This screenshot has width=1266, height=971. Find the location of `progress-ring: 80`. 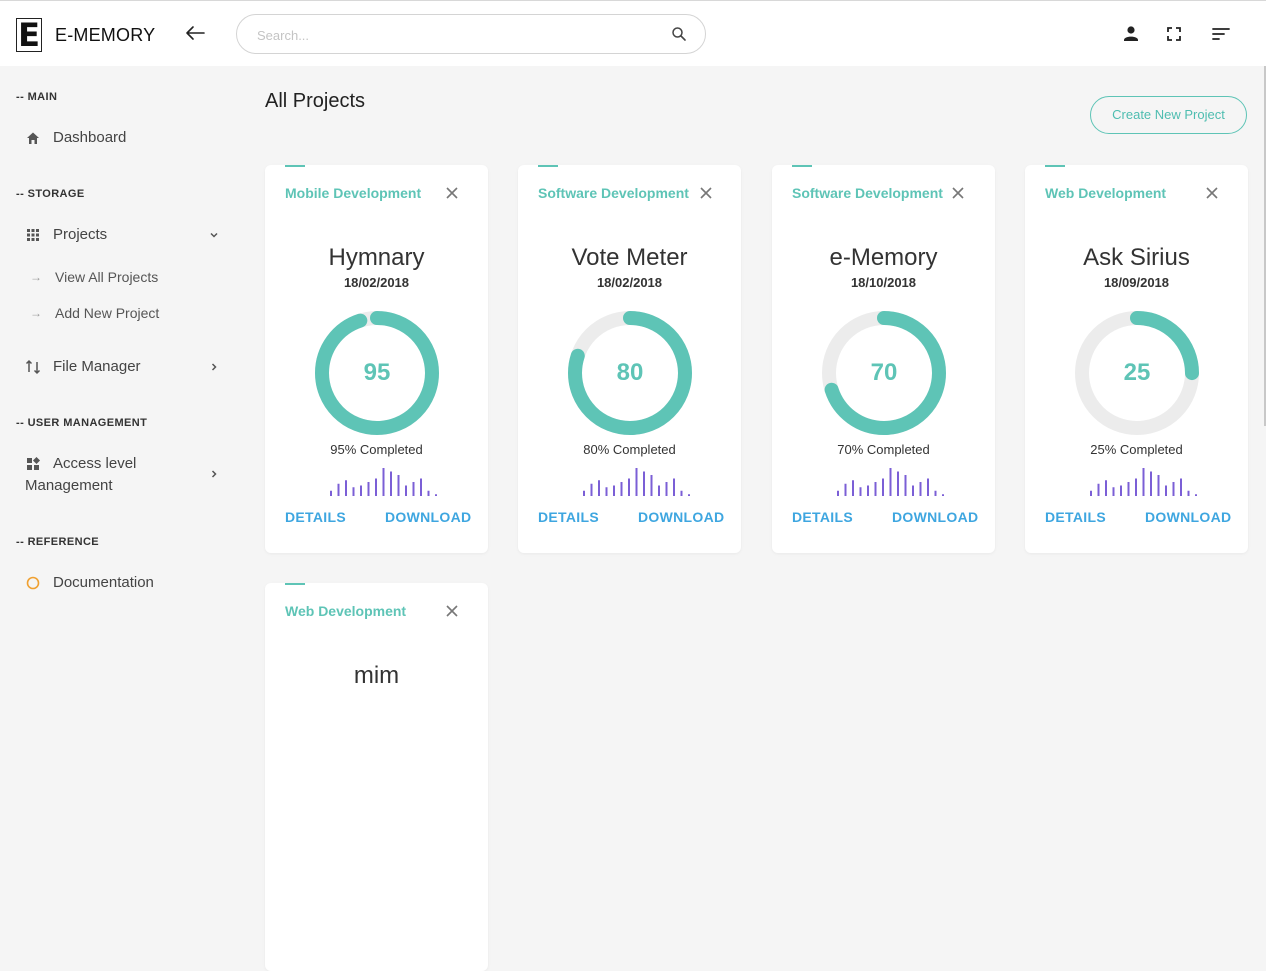

progress-ring: 80 is located at coordinates (630, 373).